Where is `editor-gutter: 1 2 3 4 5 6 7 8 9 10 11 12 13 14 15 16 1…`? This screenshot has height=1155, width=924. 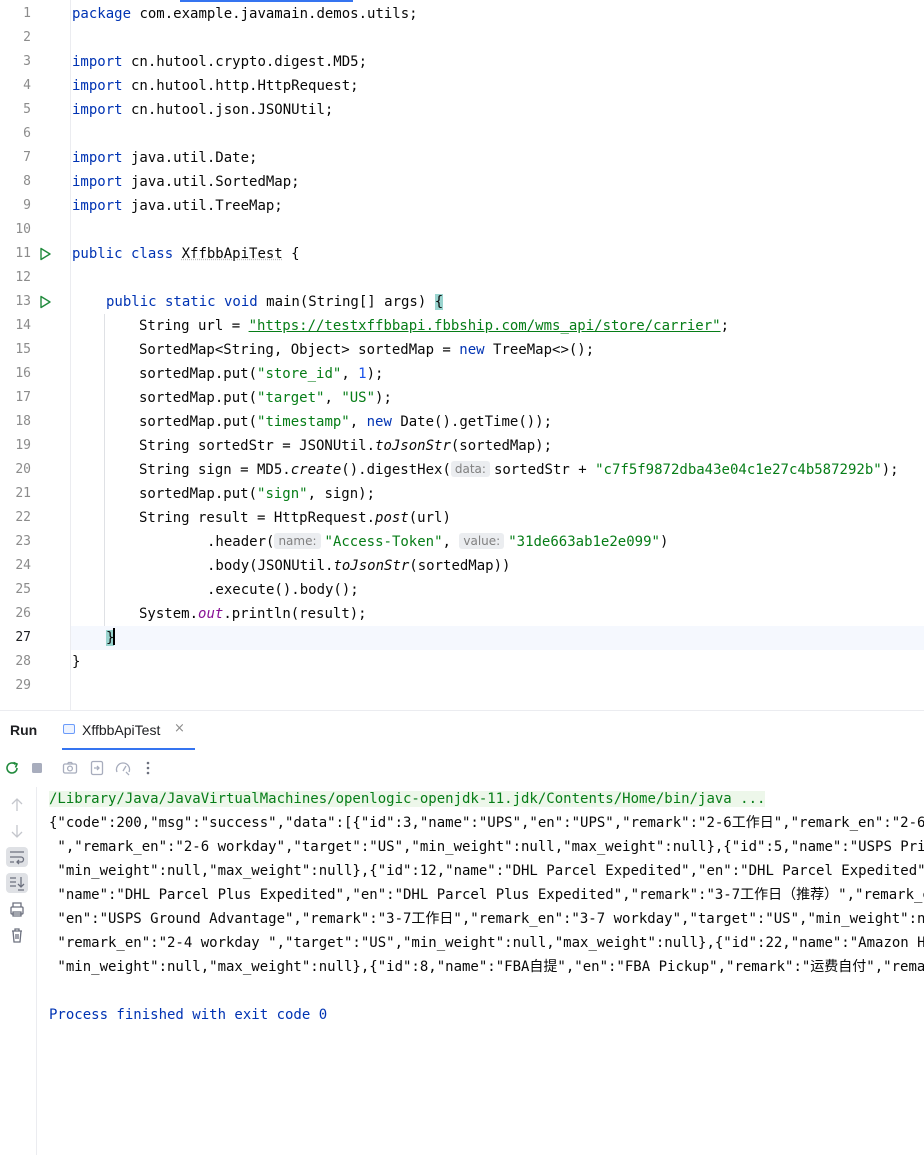
editor-gutter: 1 2 3 4 5 6 7 8 9 10 11 12 13 14 15 16 1… is located at coordinates (35, 355).